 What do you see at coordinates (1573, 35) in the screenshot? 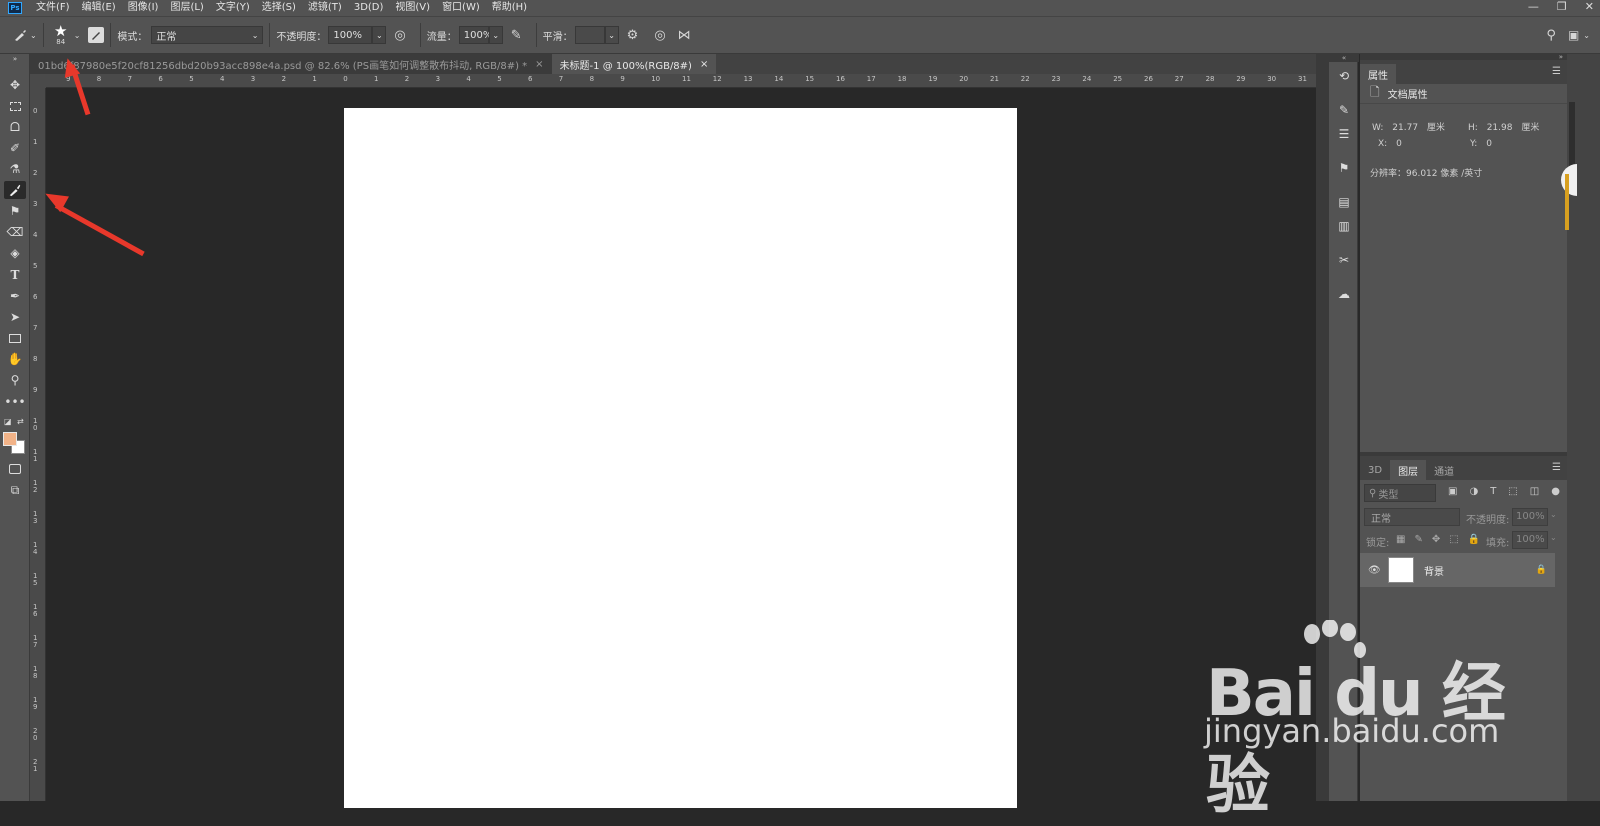
I see `workspace-icon: ▣` at bounding box center [1573, 35].